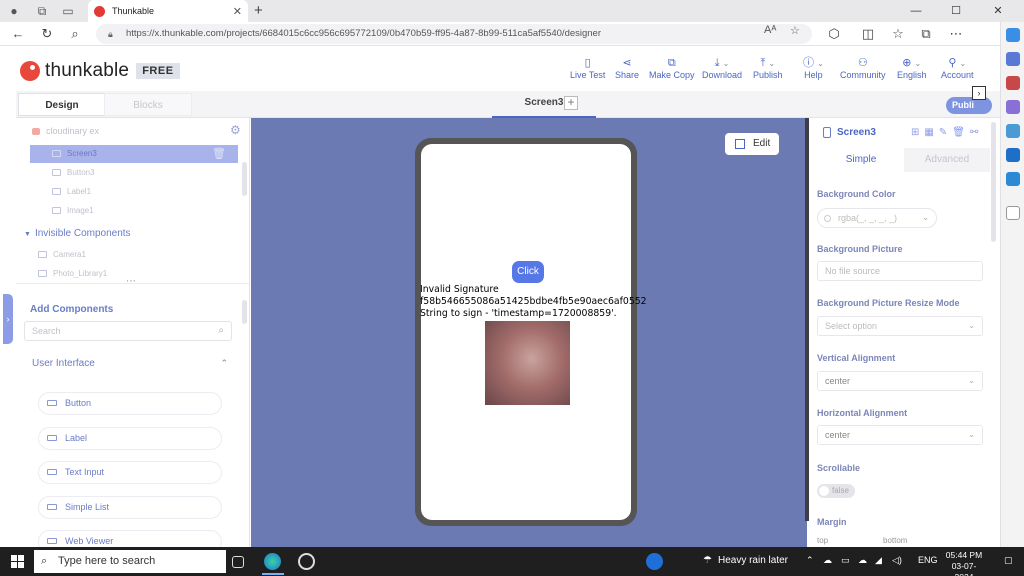 The width and height of the screenshot is (1024, 576). Describe the element at coordinates (993, 182) in the screenshot. I see `properties-scrollbar` at that location.